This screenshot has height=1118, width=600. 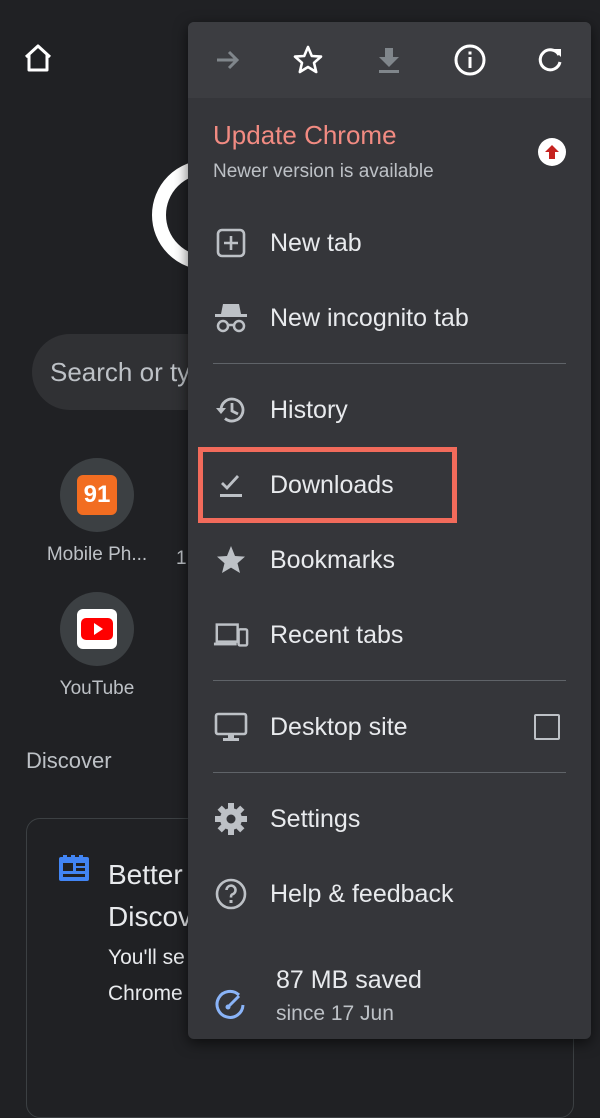 What do you see at coordinates (349, 980) in the screenshot?
I see `data-saved-amount: 87 MB saved` at bounding box center [349, 980].